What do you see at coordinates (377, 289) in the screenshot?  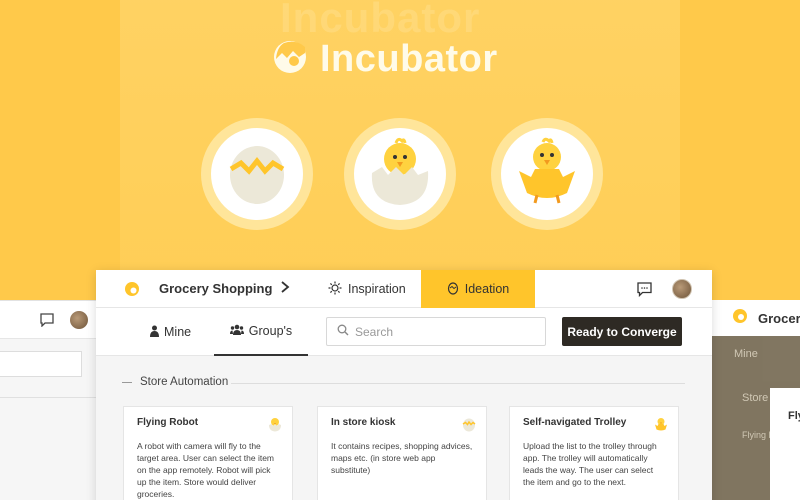 I see `tab-label: Inspiration` at bounding box center [377, 289].